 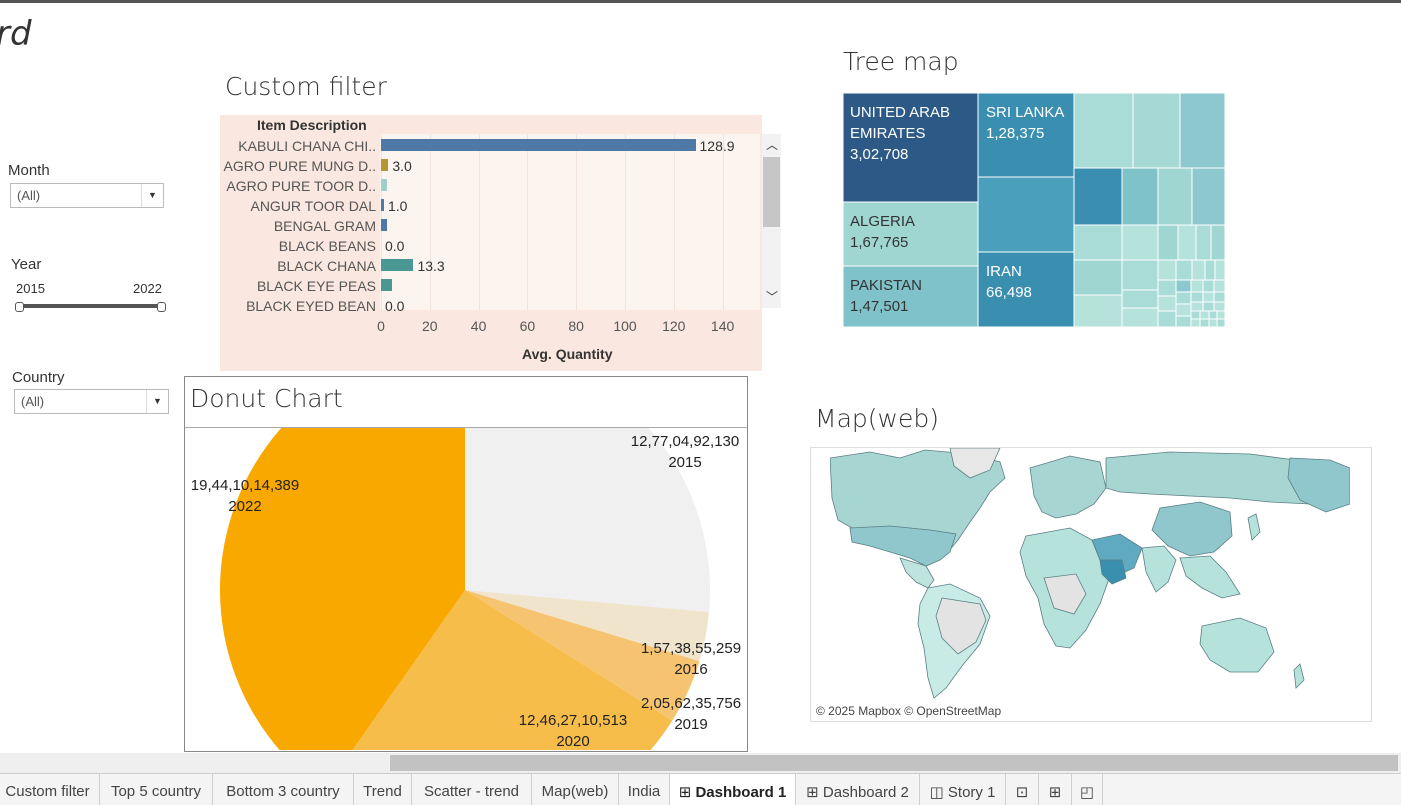 I want to click on tree-map-title: Tree map, so click(x=901, y=61).